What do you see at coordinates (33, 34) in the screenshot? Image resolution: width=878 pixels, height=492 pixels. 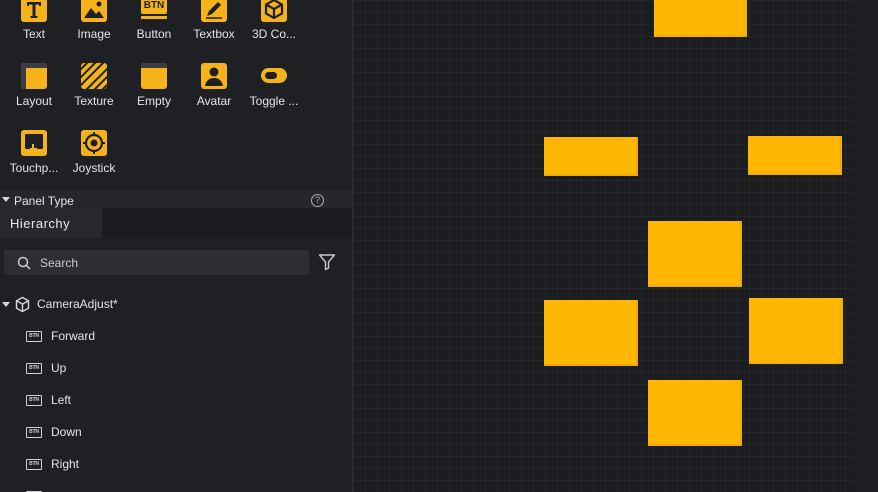 I see `widget-label: Text` at bounding box center [33, 34].